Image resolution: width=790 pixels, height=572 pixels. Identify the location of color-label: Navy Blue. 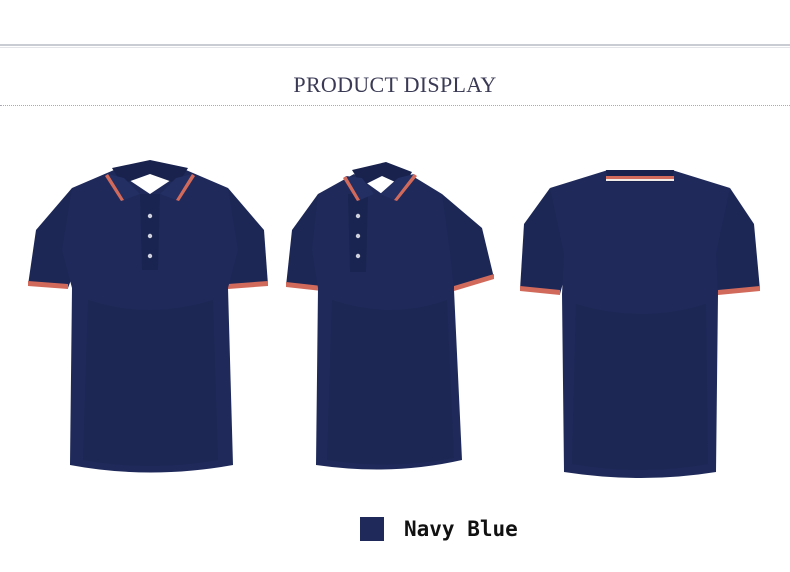
(461, 529).